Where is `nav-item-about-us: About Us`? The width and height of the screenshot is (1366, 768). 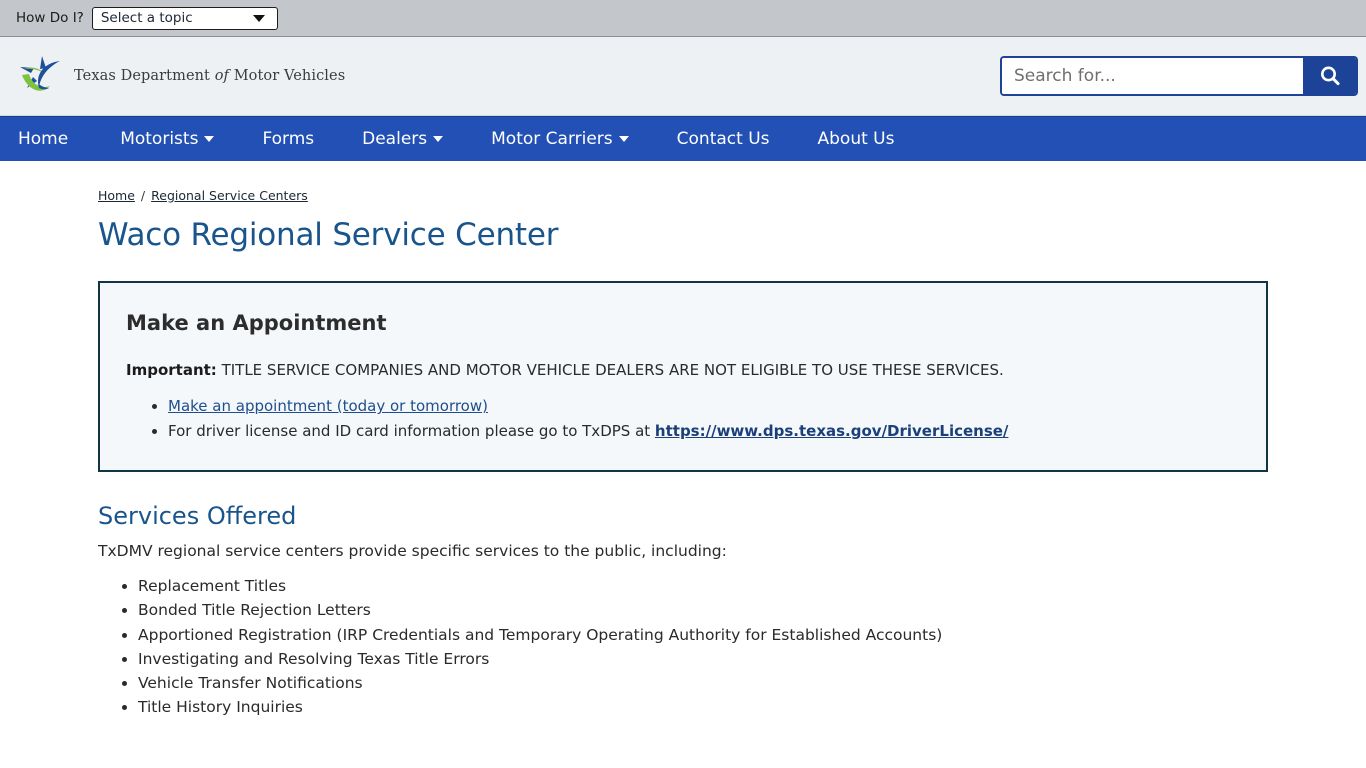 nav-item-about-us: About Us is located at coordinates (870, 139).